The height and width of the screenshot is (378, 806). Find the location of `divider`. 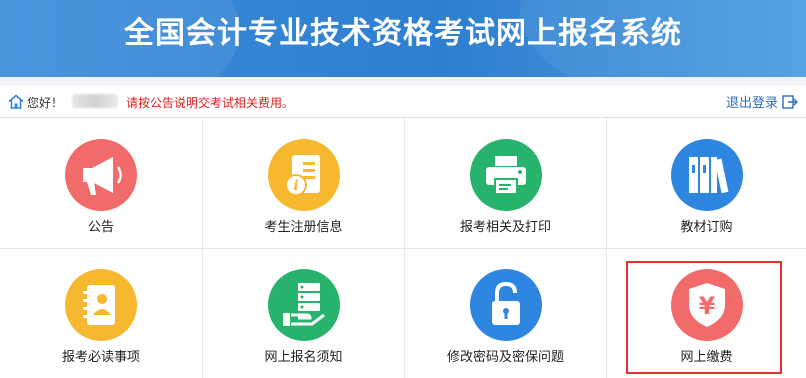

divider is located at coordinates (403, 81).